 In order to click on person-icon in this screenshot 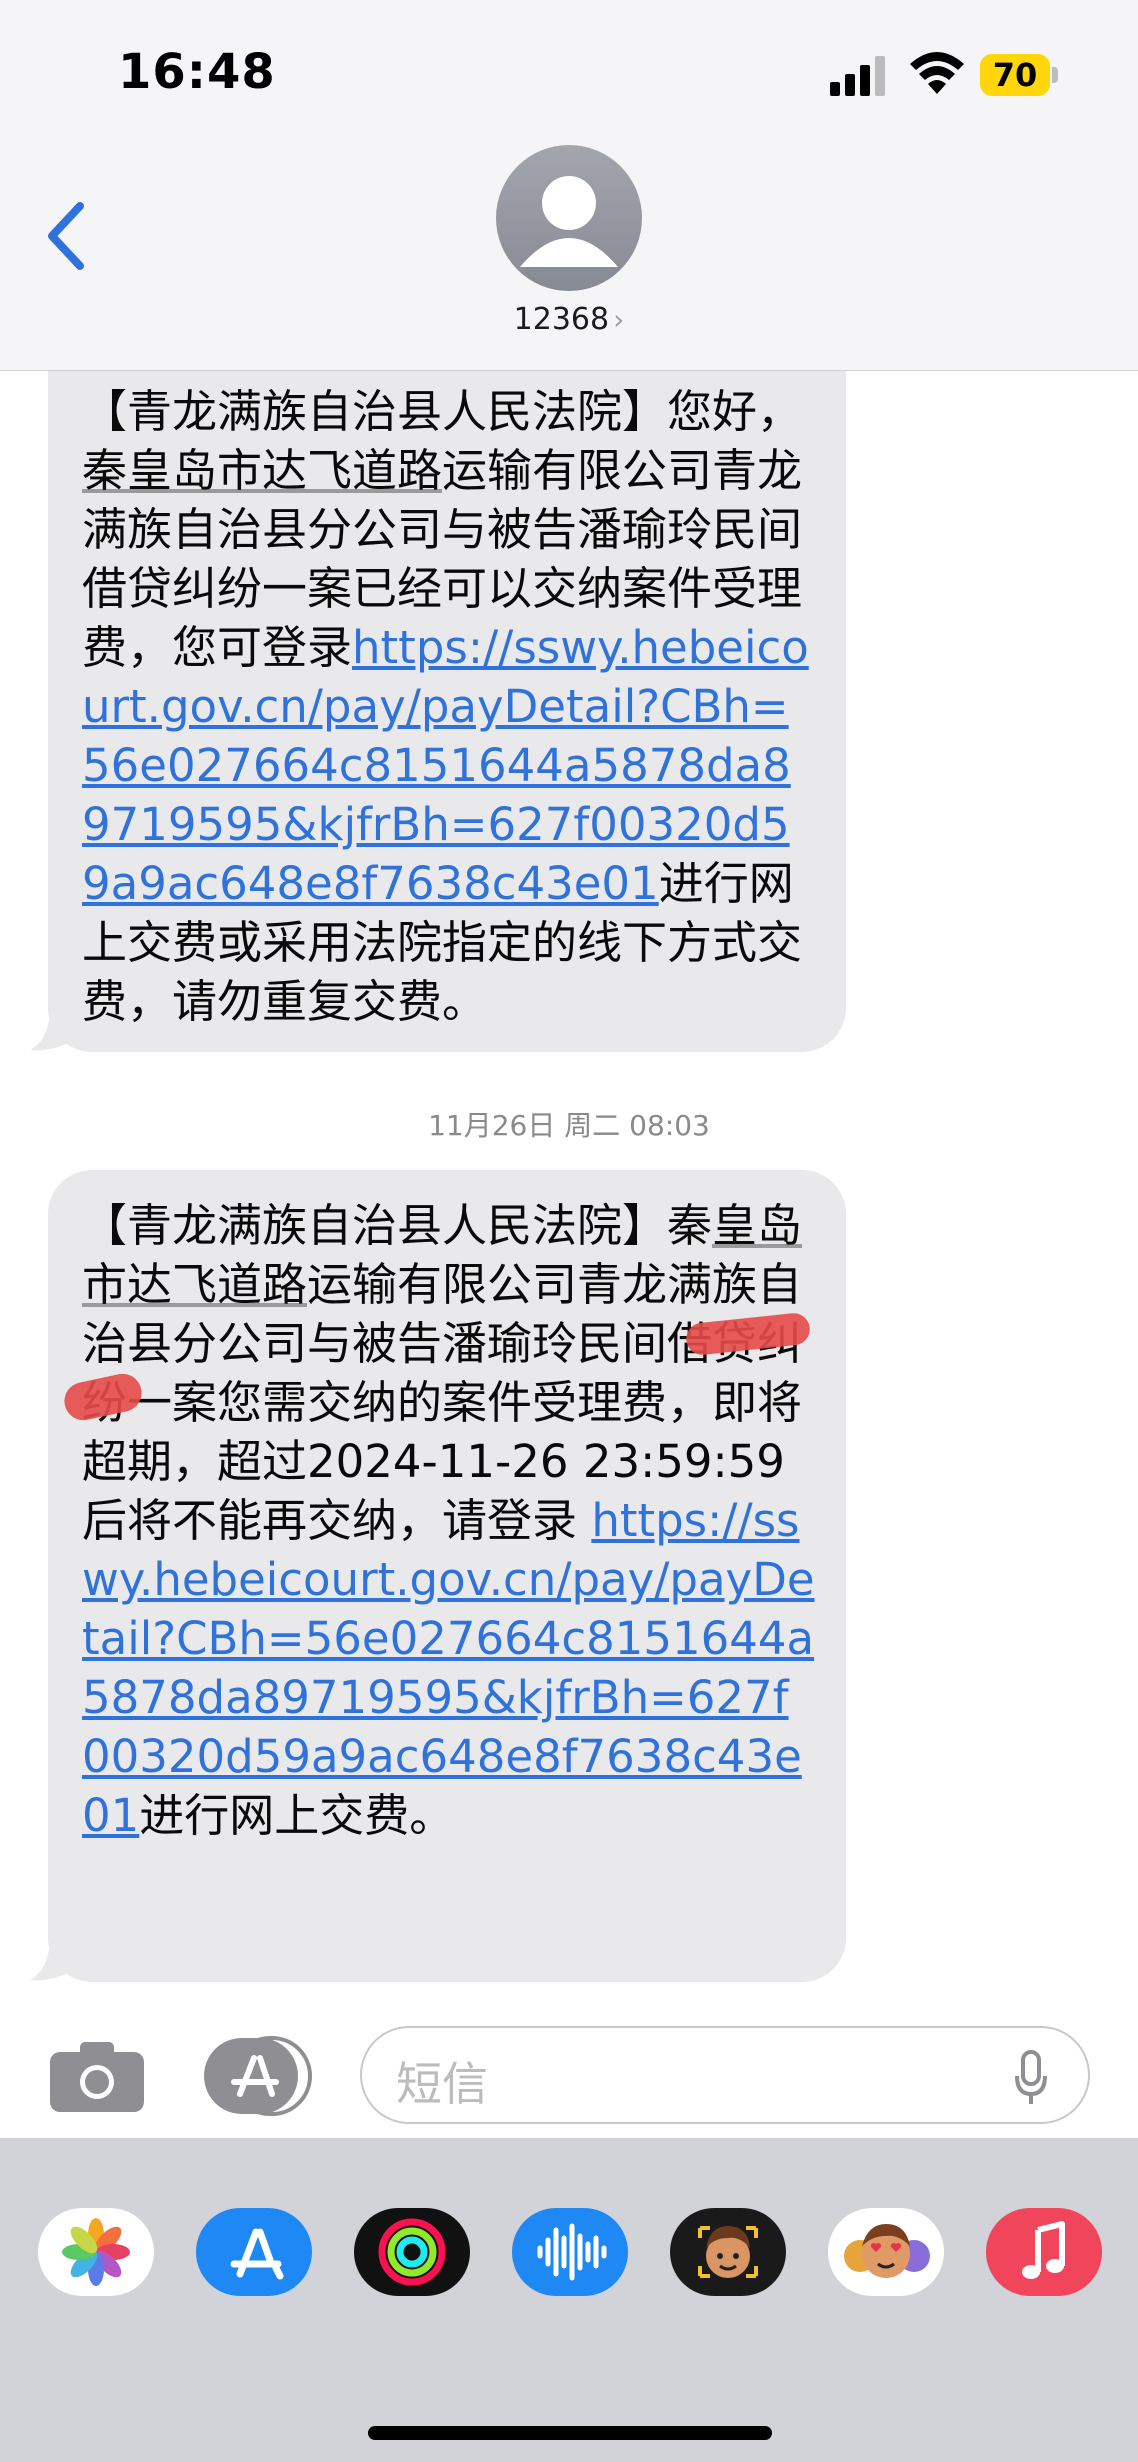, I will do `click(569, 221)`.